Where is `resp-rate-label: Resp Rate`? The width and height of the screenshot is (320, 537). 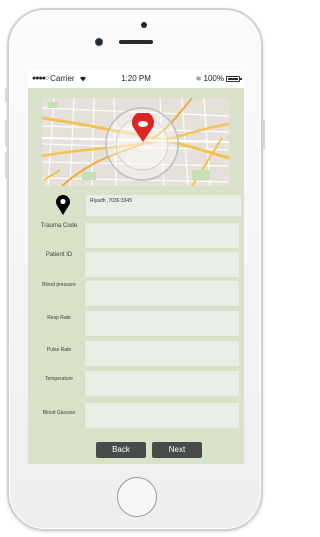
resp-rate-label: Resp Rate is located at coordinates (59, 318).